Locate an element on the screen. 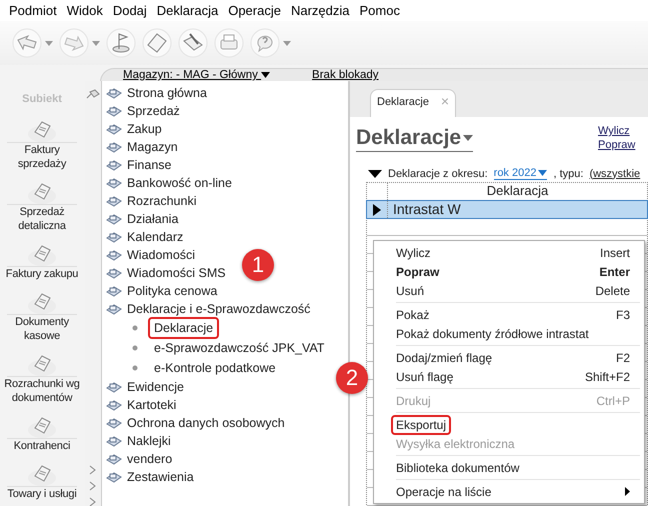 The width and height of the screenshot is (648, 506). period-dropdown: rok 2022 is located at coordinates (521, 173).